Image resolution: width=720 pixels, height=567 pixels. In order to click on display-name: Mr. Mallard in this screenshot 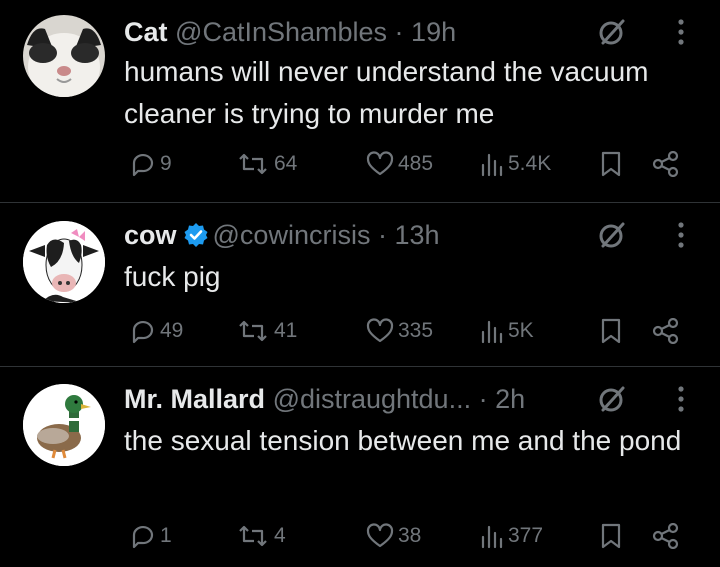, I will do `click(194, 399)`.